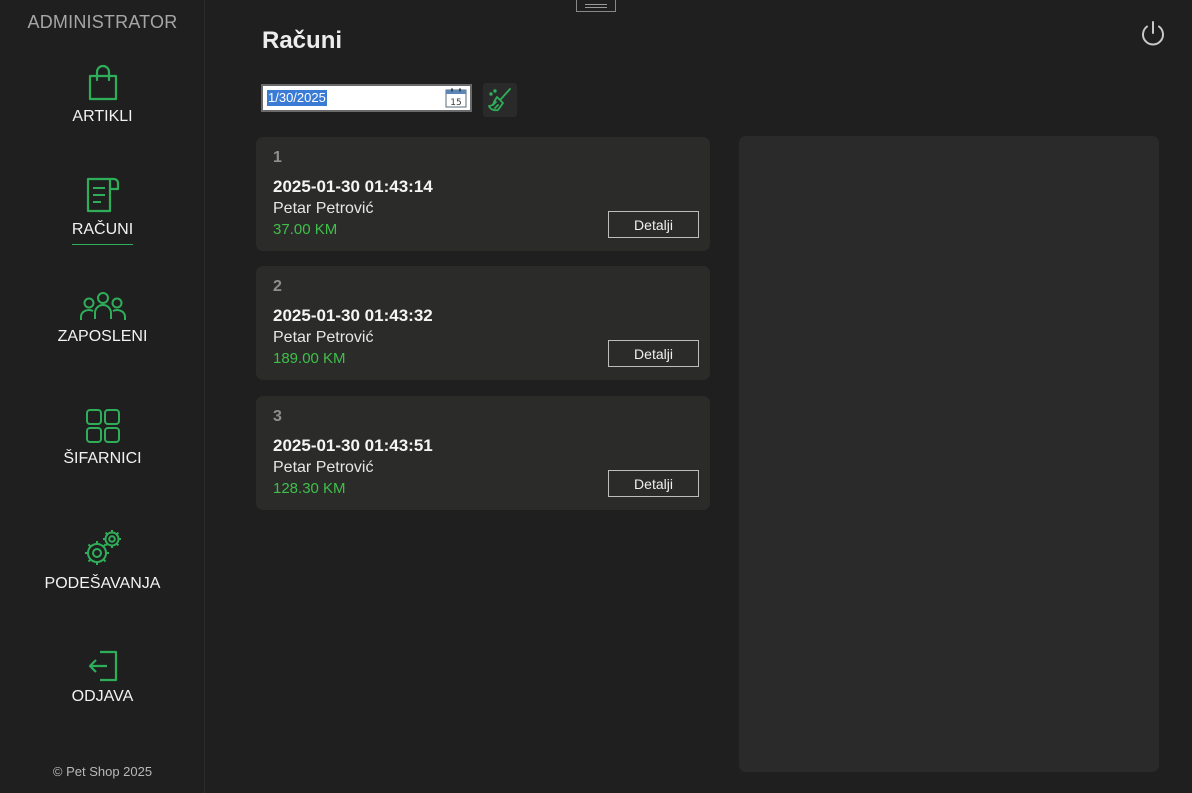 The height and width of the screenshot is (793, 1192). I want to click on sidebar-item-label: RAČUNI, so click(102, 233).